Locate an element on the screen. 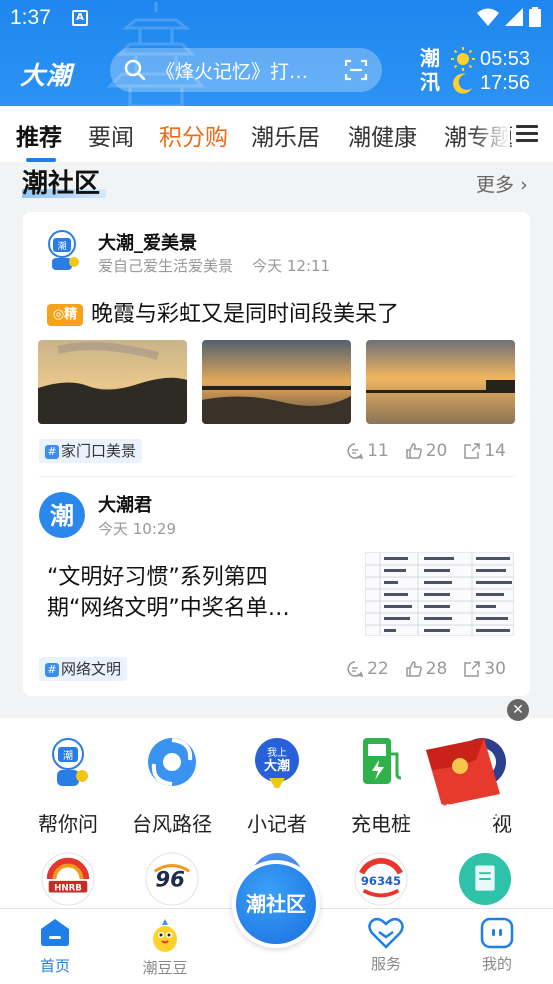 Image resolution: width=553 pixels, height=984 pixels. app-header: 1:37 A 大潮 《烽火记忆》打… 潮 汛 05:53 17:56 is located at coordinates (276, 53).